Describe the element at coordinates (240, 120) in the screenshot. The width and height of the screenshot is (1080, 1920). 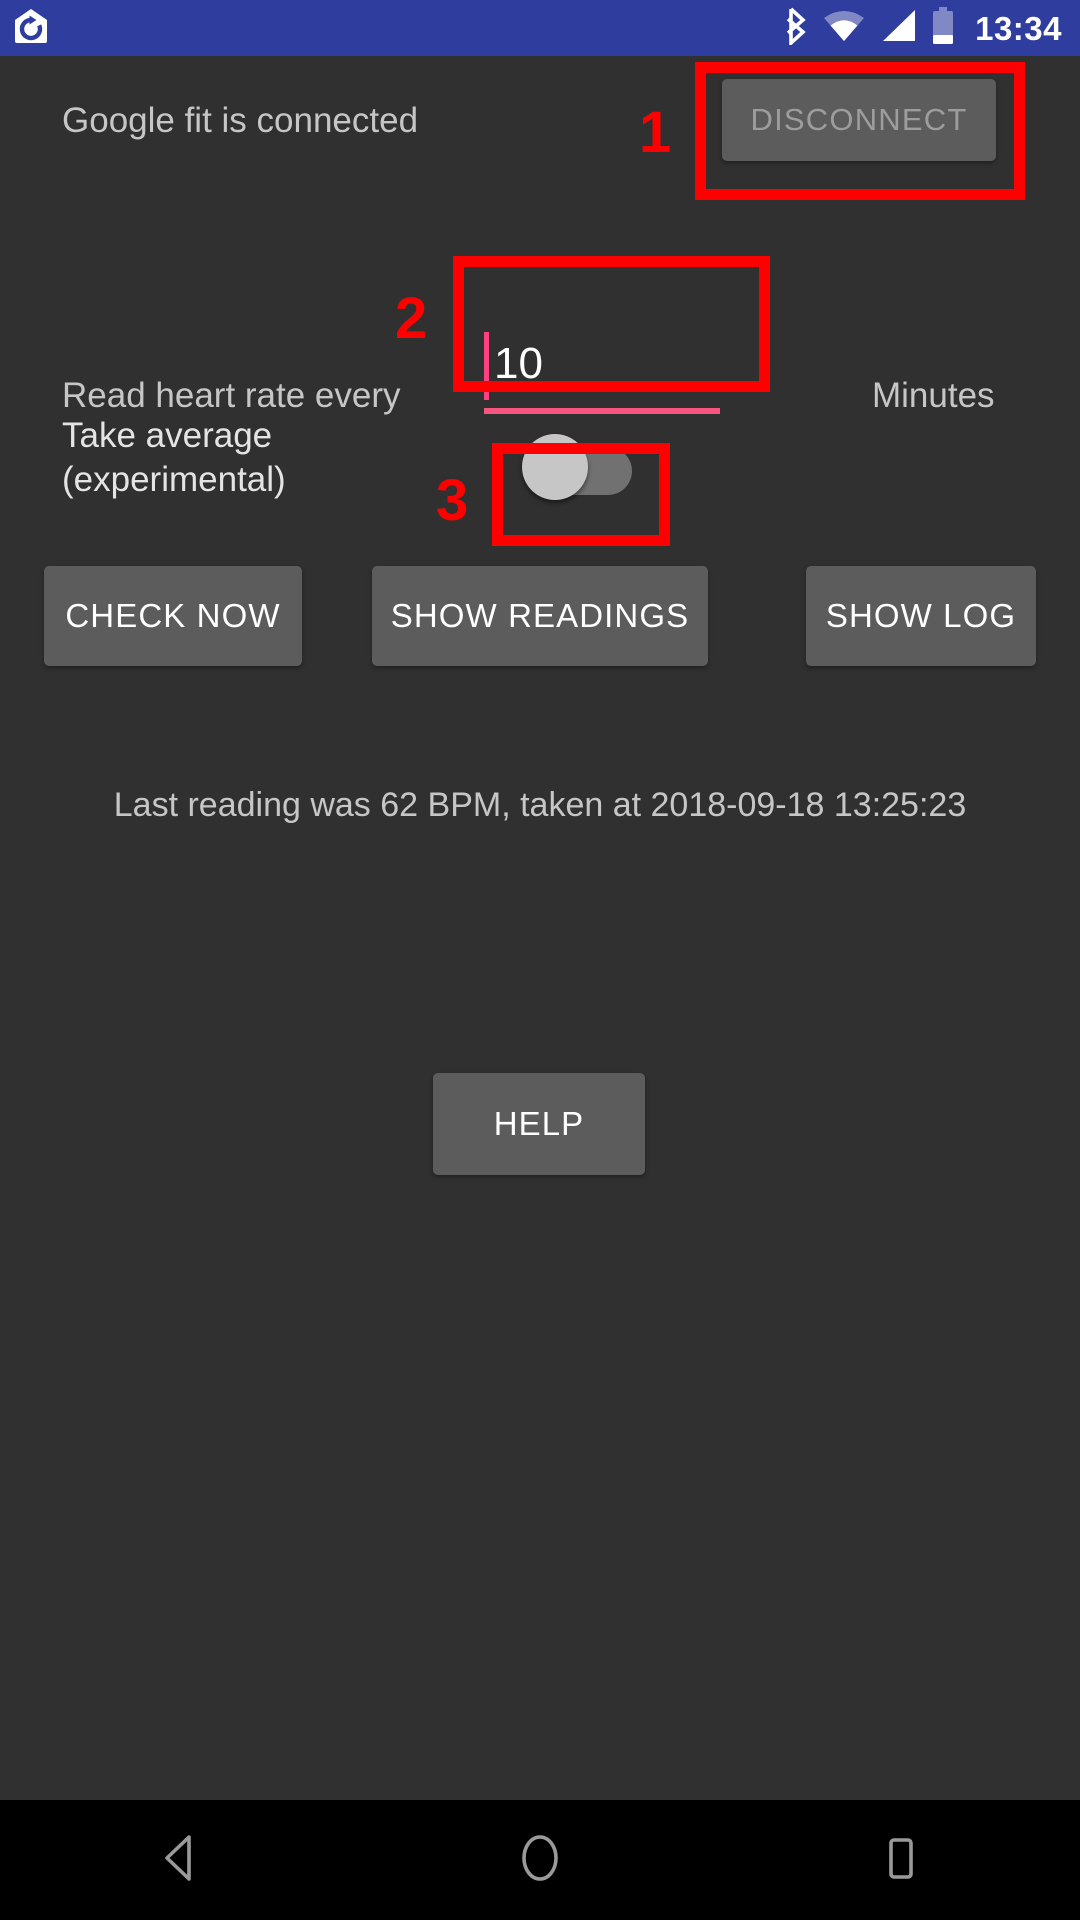
I see `google-fit-status-label: Google fit is connected` at that location.